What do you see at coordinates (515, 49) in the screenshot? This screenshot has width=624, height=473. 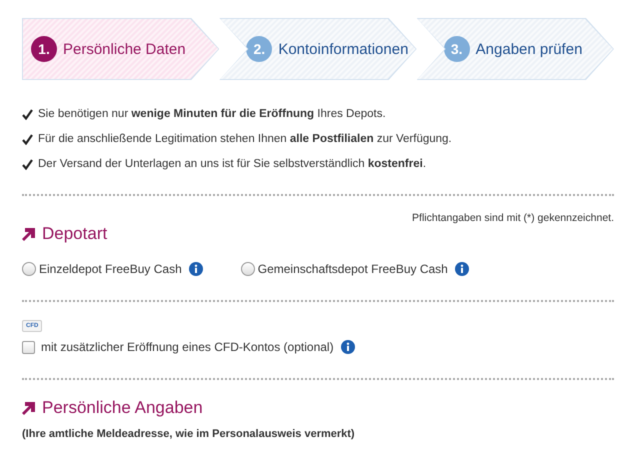 I see `step-tab: 3. Angaben prüfen` at bounding box center [515, 49].